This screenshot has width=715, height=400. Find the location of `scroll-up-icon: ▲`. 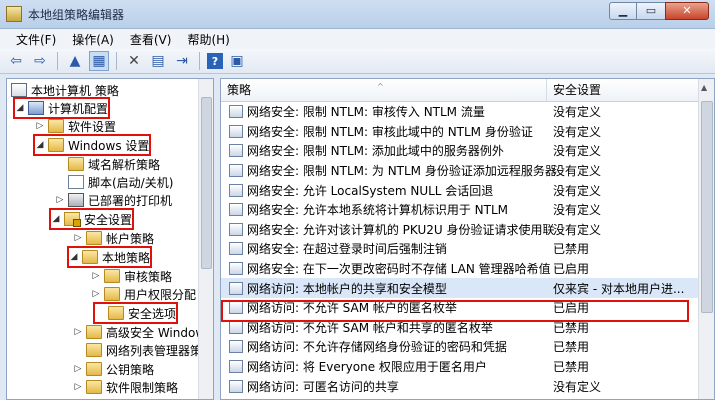

scroll-up-icon: ▲ is located at coordinates (704, 87).